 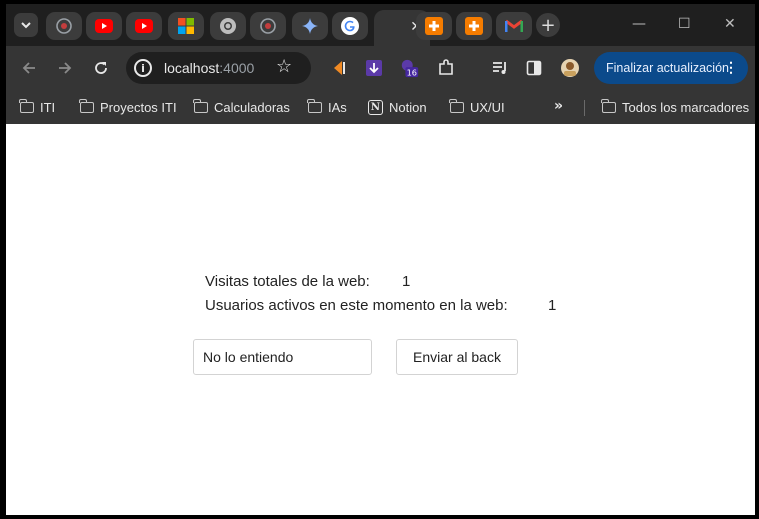 I want to click on extension-badge: 16, so click(x=410, y=68).